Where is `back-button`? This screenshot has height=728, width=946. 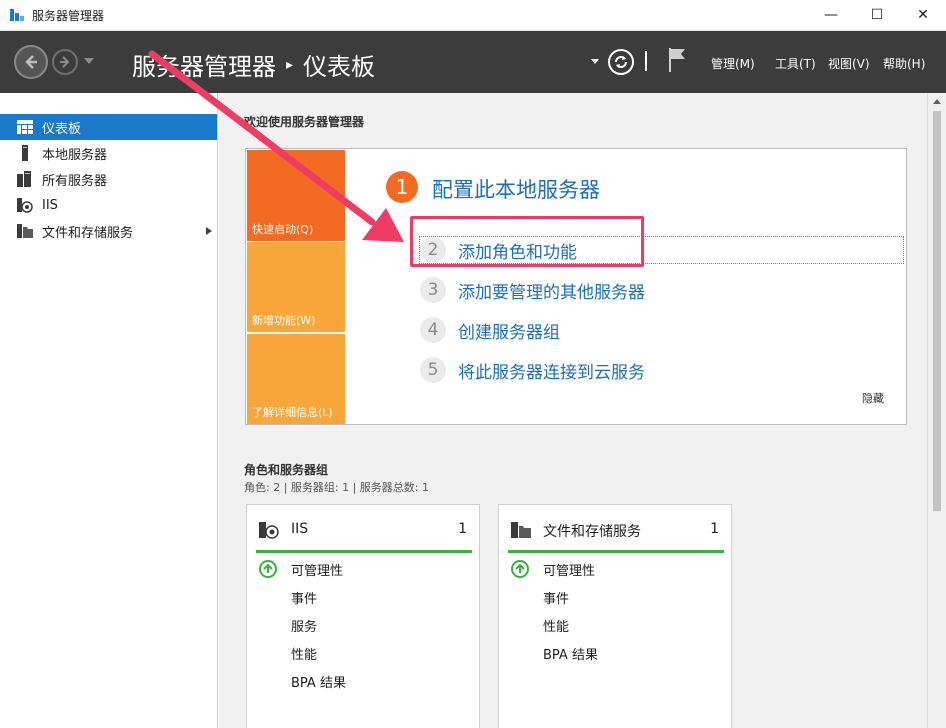 back-button is located at coordinates (31, 62).